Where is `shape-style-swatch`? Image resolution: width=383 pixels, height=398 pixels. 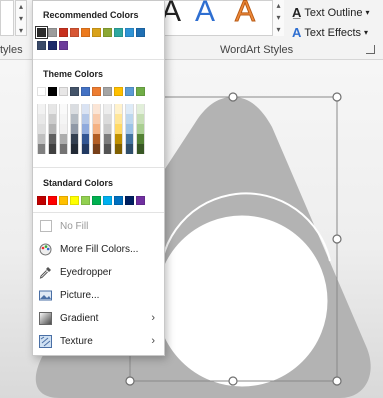 shape-style-swatch is located at coordinates (7, 18).